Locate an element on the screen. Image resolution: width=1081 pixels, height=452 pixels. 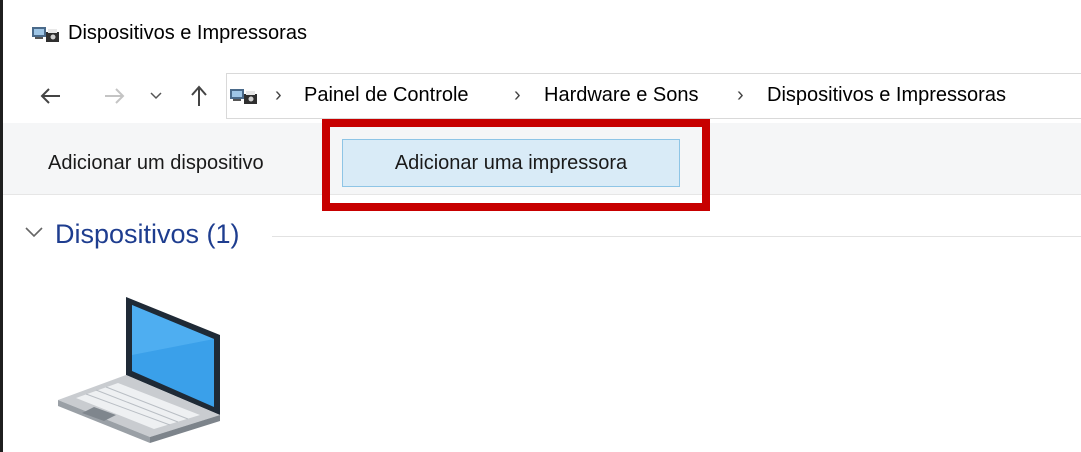
add-device-button: Adicionar um dispositivo is located at coordinates (156, 163).